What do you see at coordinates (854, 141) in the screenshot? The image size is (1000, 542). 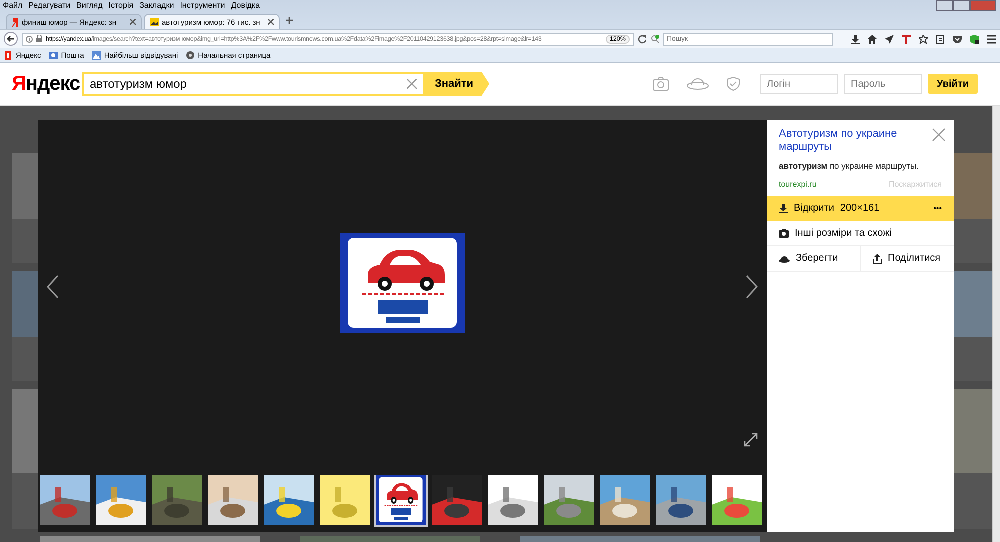 I see `result-title-link: Автотуризм по украине маршруты` at bounding box center [854, 141].